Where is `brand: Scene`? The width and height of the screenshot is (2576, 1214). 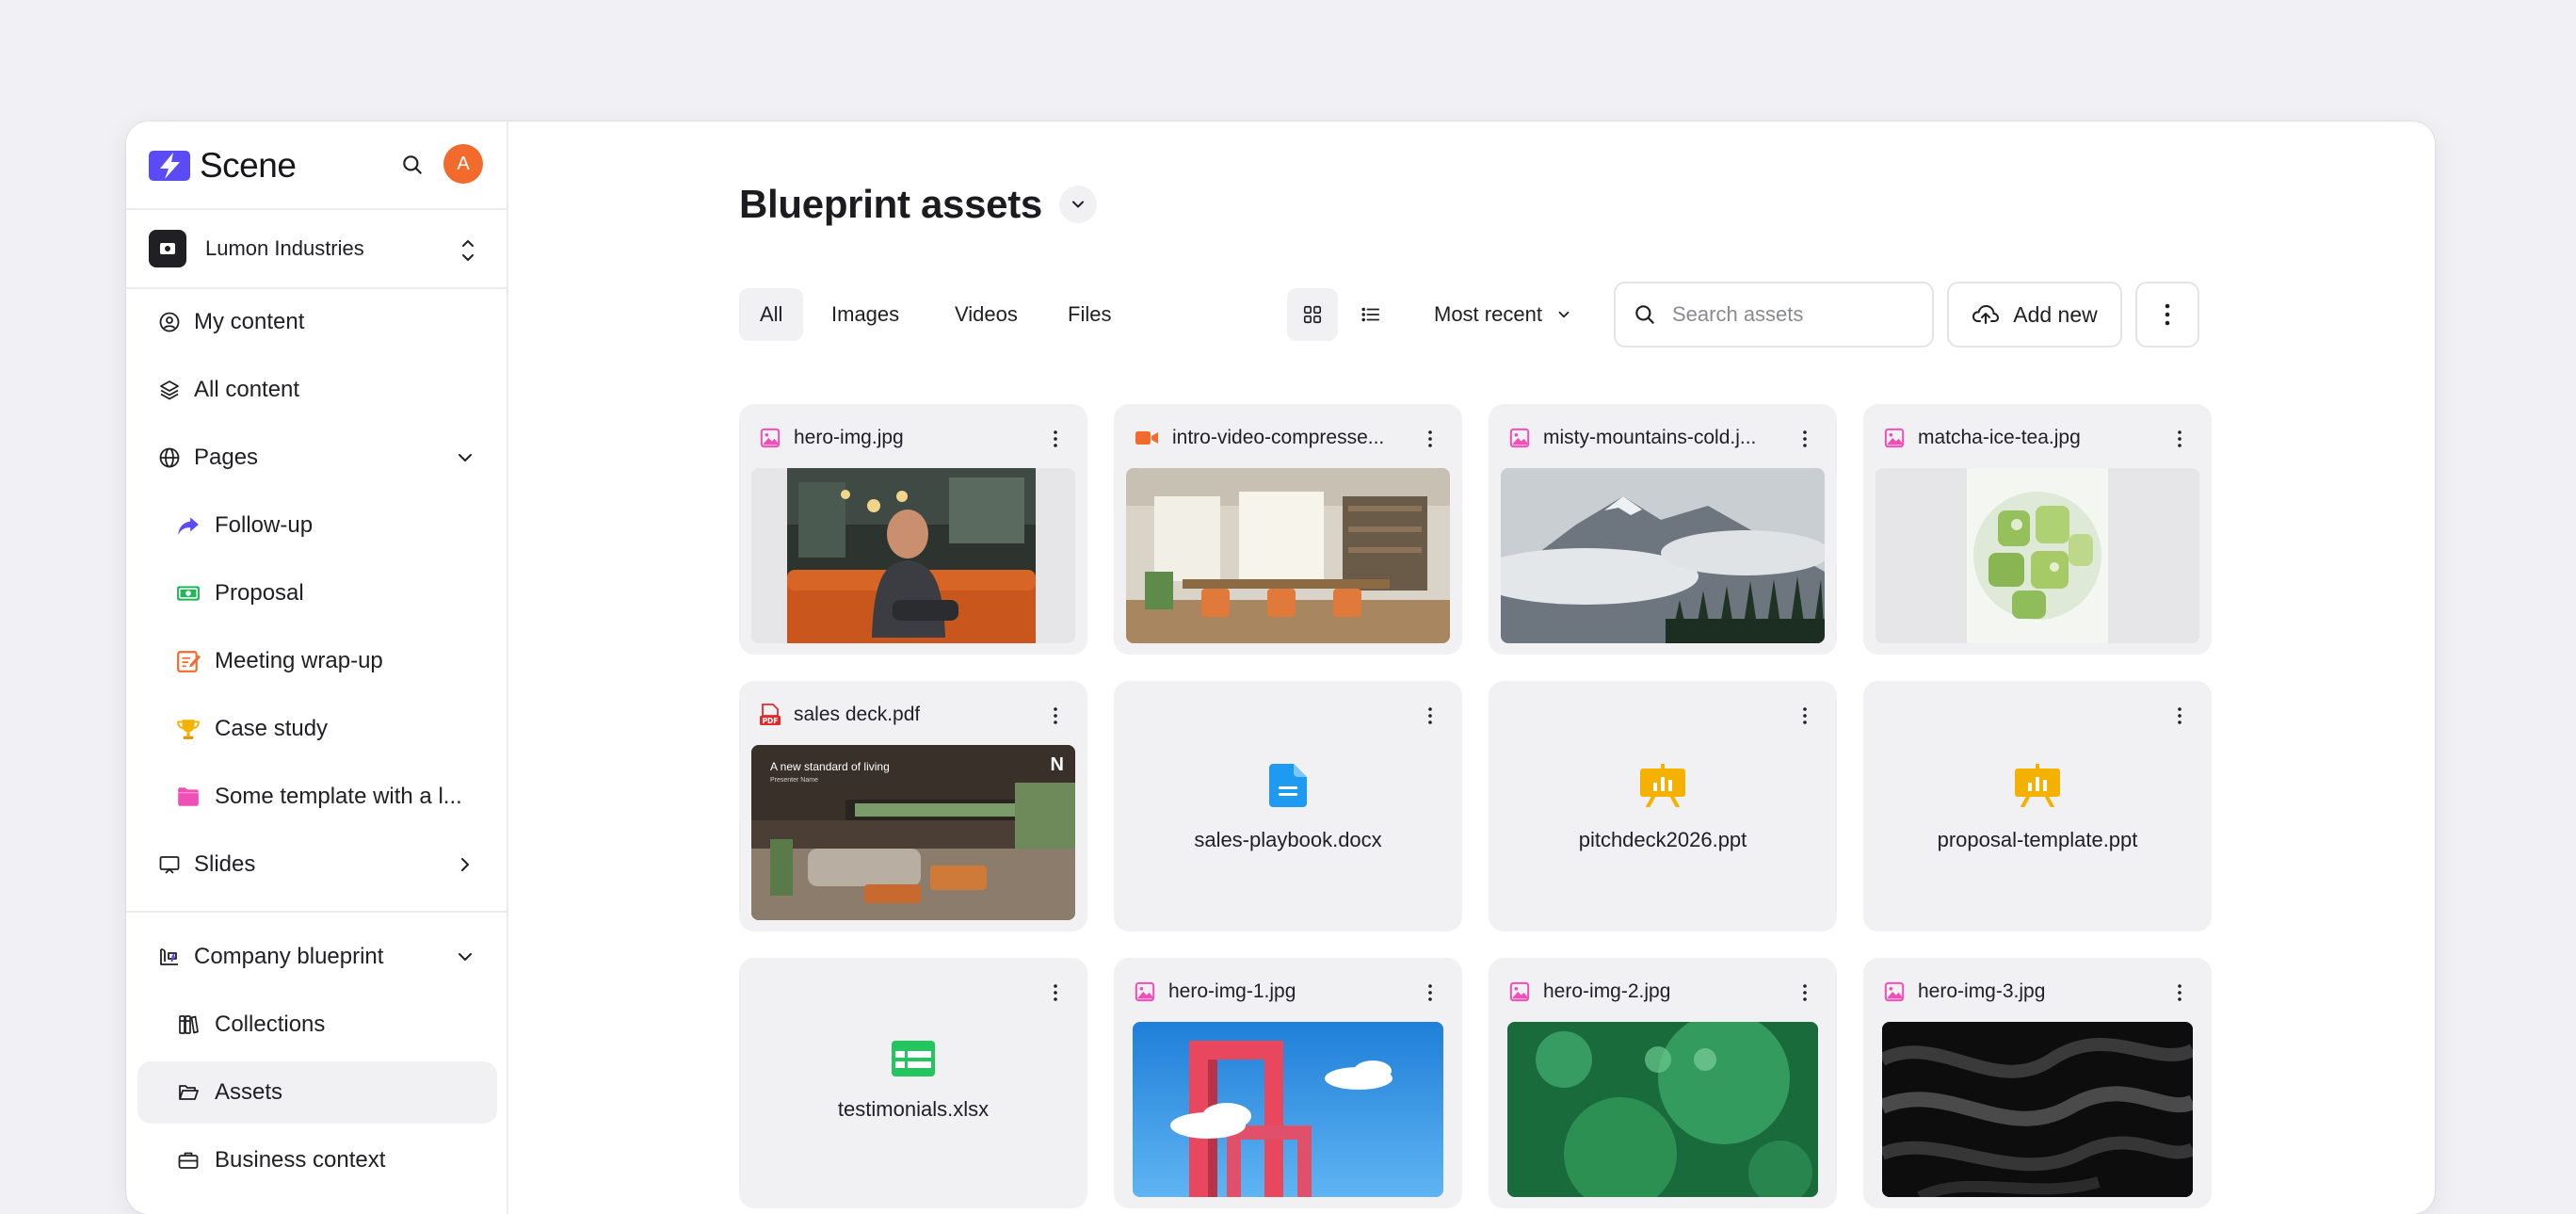 brand: Scene is located at coordinates (223, 166).